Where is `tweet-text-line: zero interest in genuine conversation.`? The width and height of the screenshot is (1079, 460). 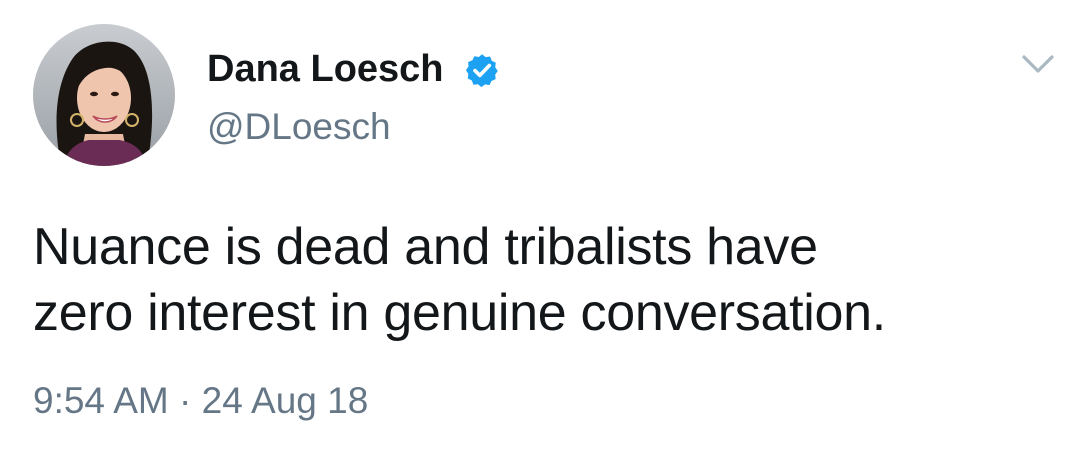
tweet-text-line: zero interest in genuine conversation. is located at coordinates (459, 313).